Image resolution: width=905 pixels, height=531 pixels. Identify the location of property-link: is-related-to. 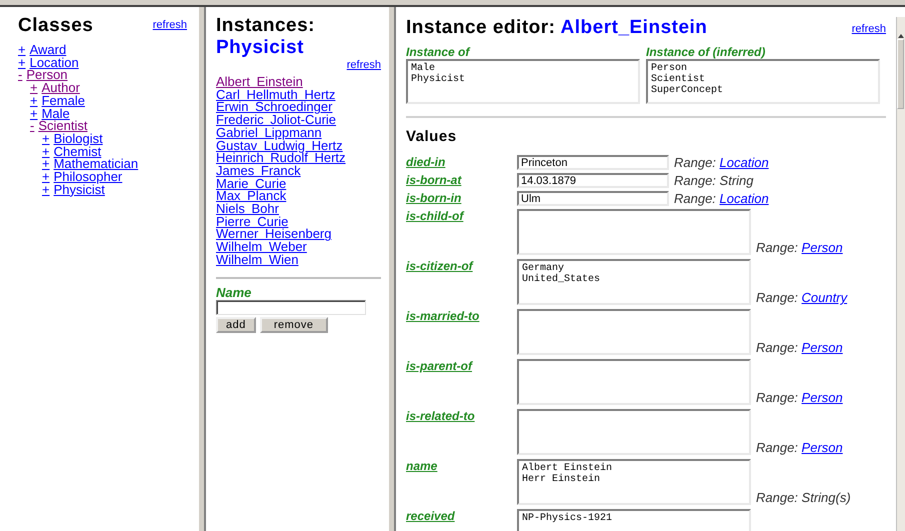
(440, 416).